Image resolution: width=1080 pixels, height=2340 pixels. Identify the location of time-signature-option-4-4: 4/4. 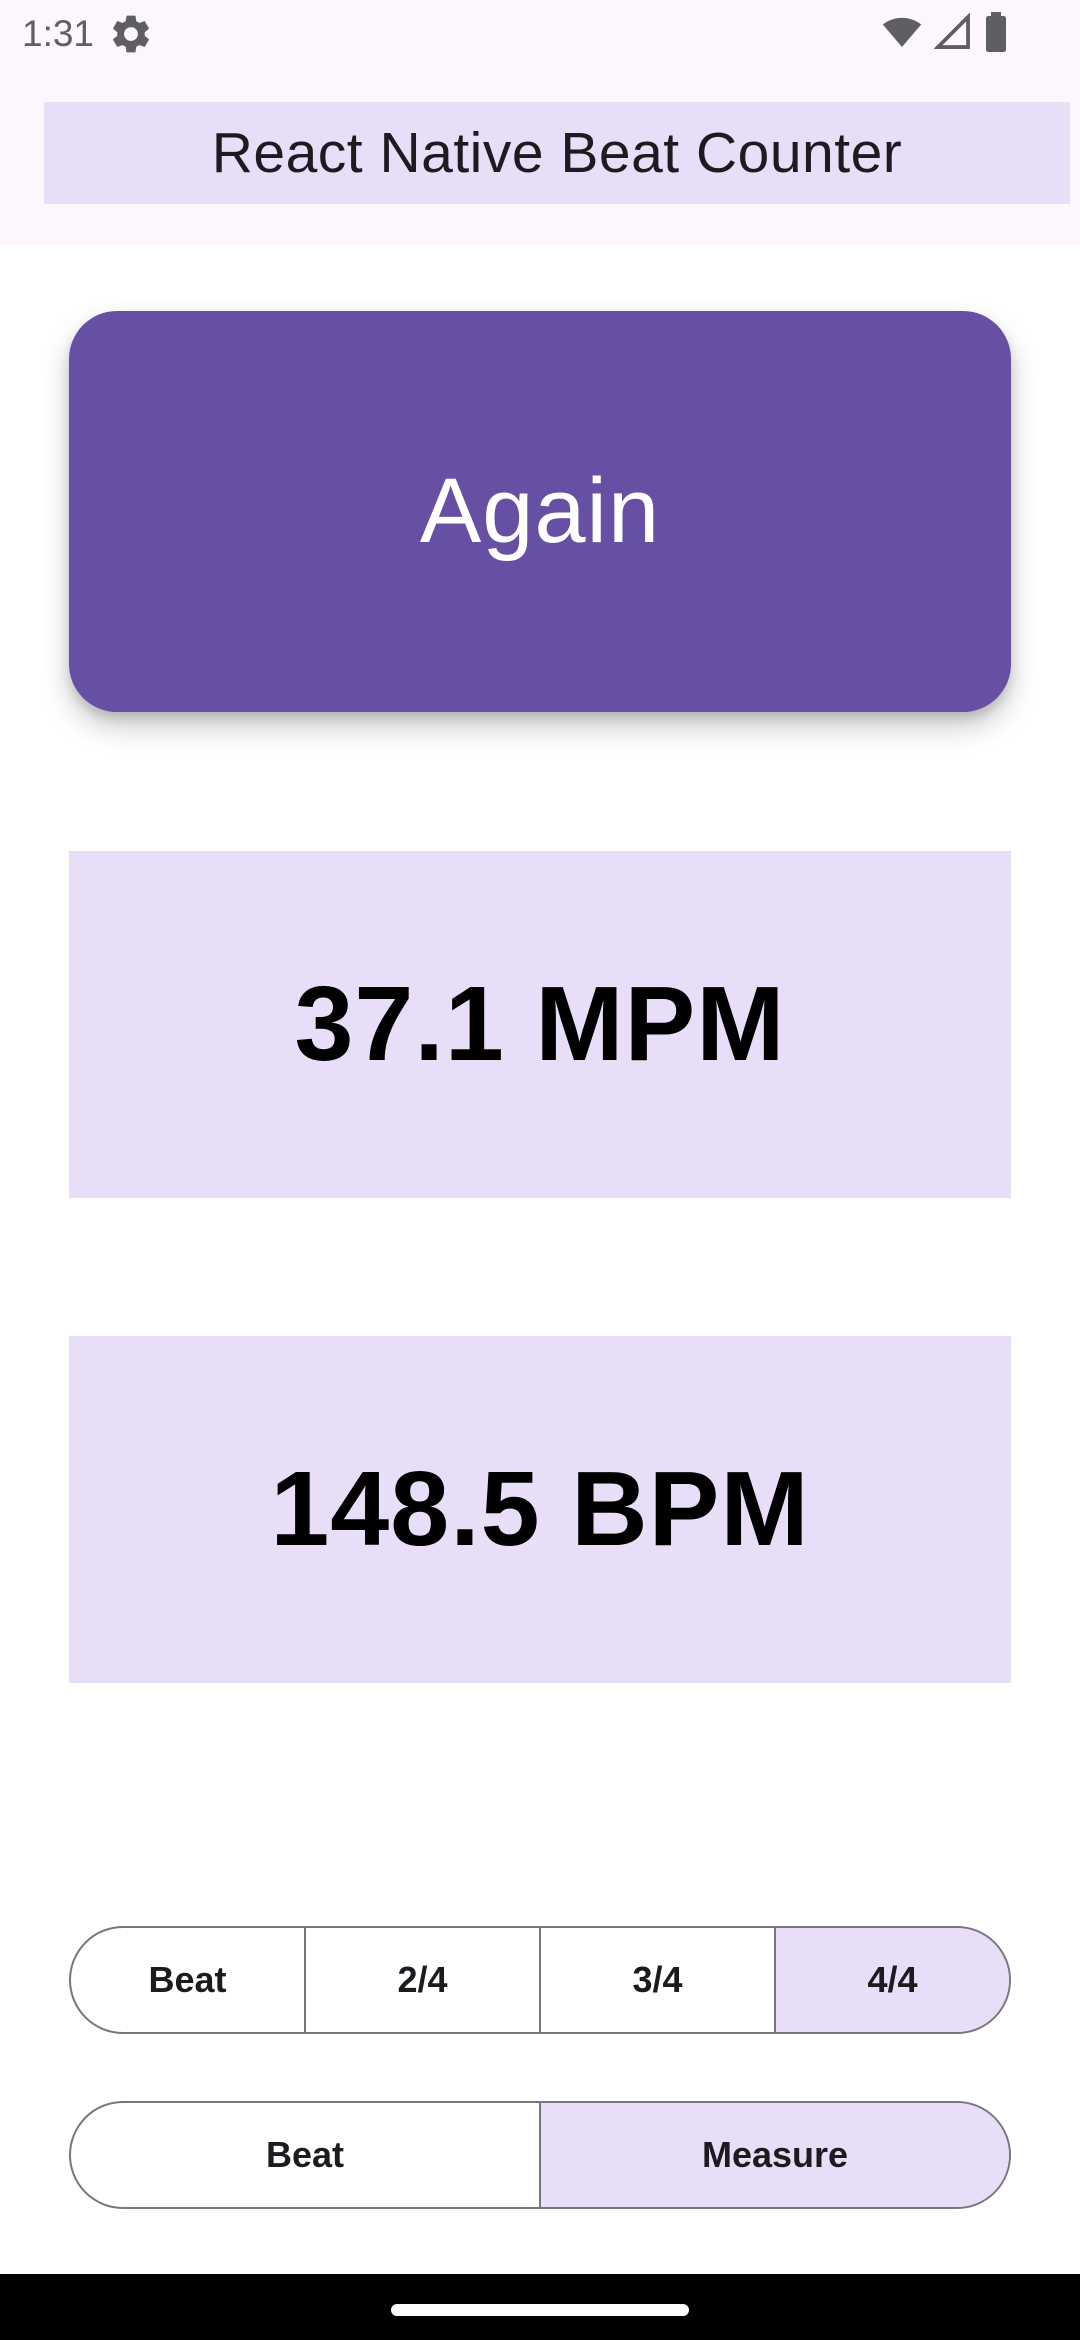
(891, 1980).